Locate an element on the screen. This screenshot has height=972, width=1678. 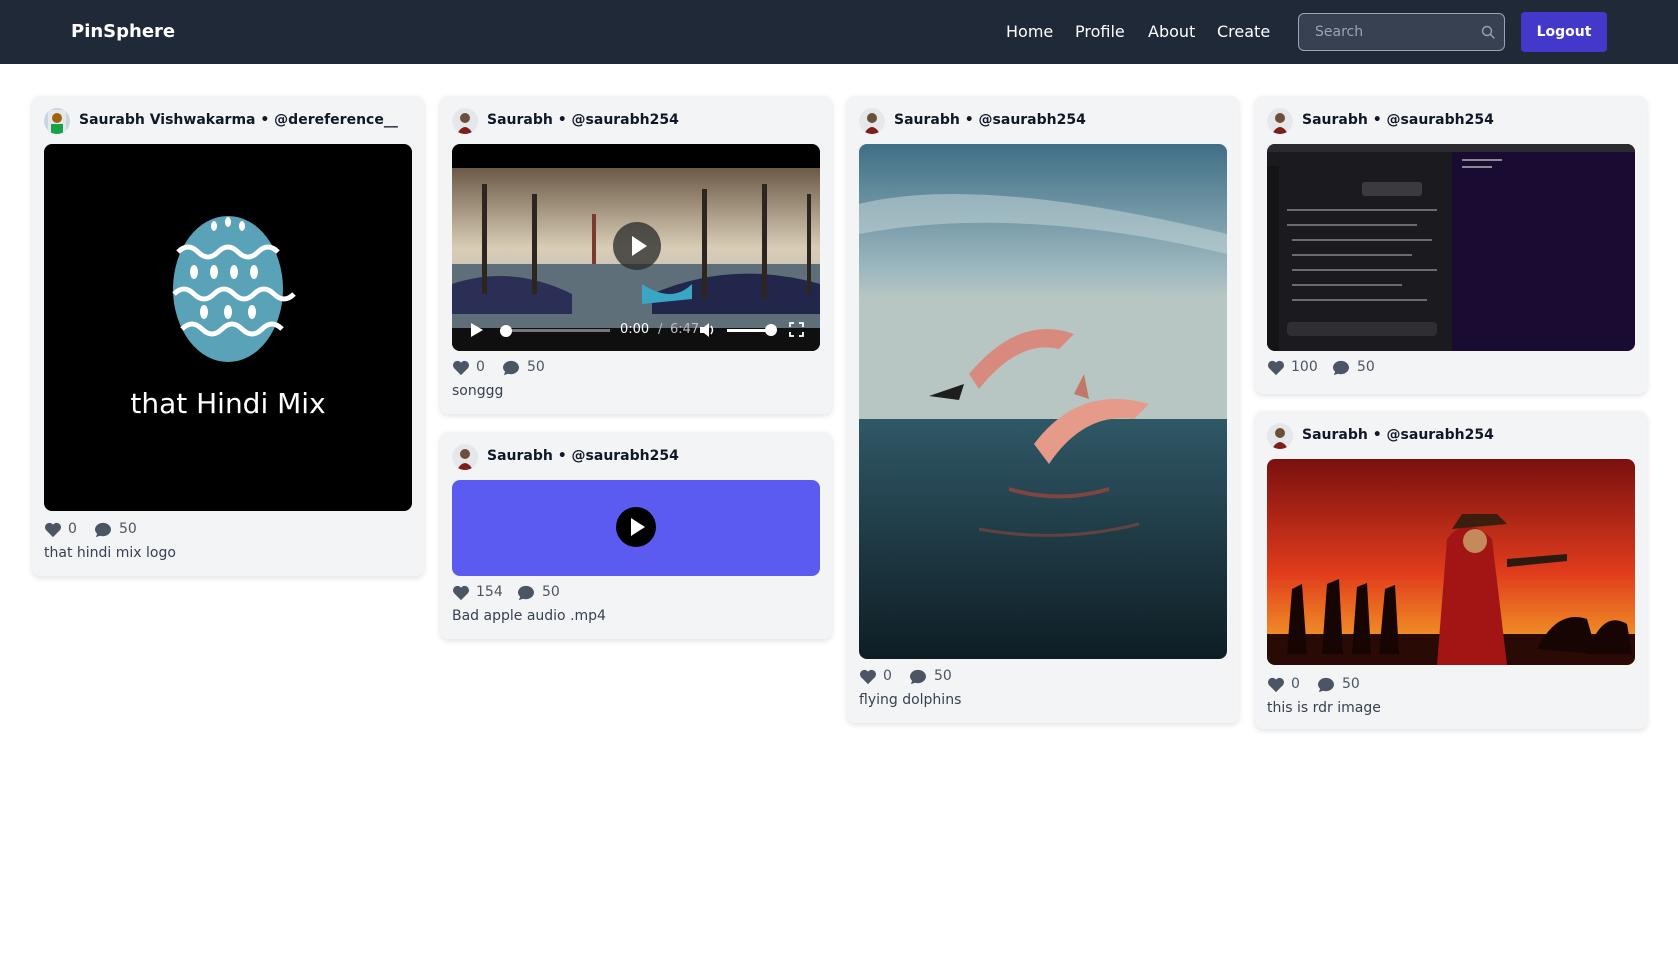
post-image: that Hindi Mix is located at coordinates (228, 327).